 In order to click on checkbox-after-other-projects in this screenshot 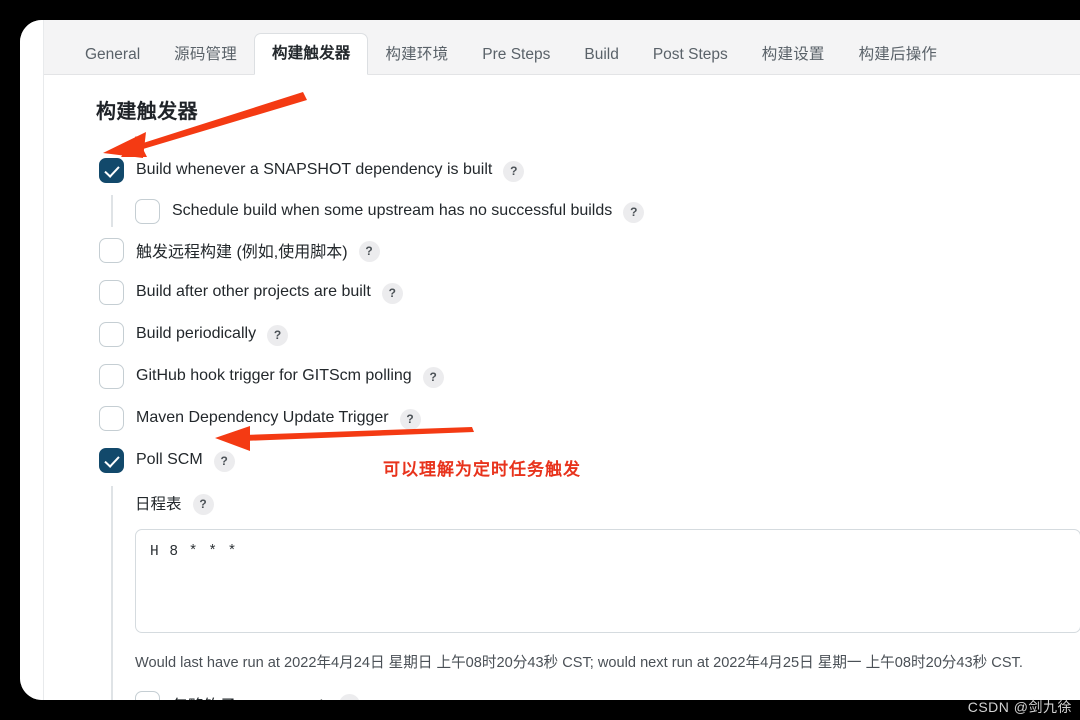, I will do `click(111, 292)`.